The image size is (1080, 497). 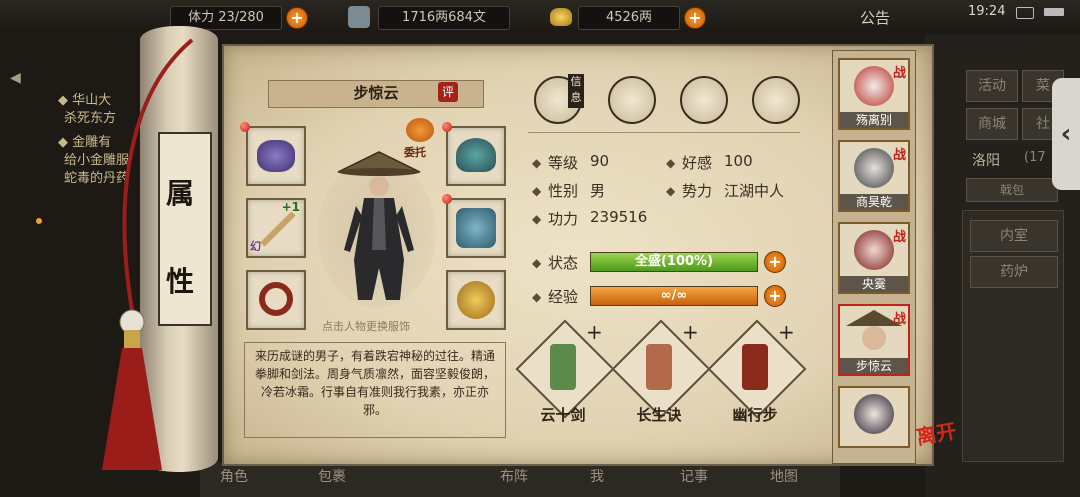 I want to click on side-drawer-toggle: ‹, so click(x=1066, y=134).